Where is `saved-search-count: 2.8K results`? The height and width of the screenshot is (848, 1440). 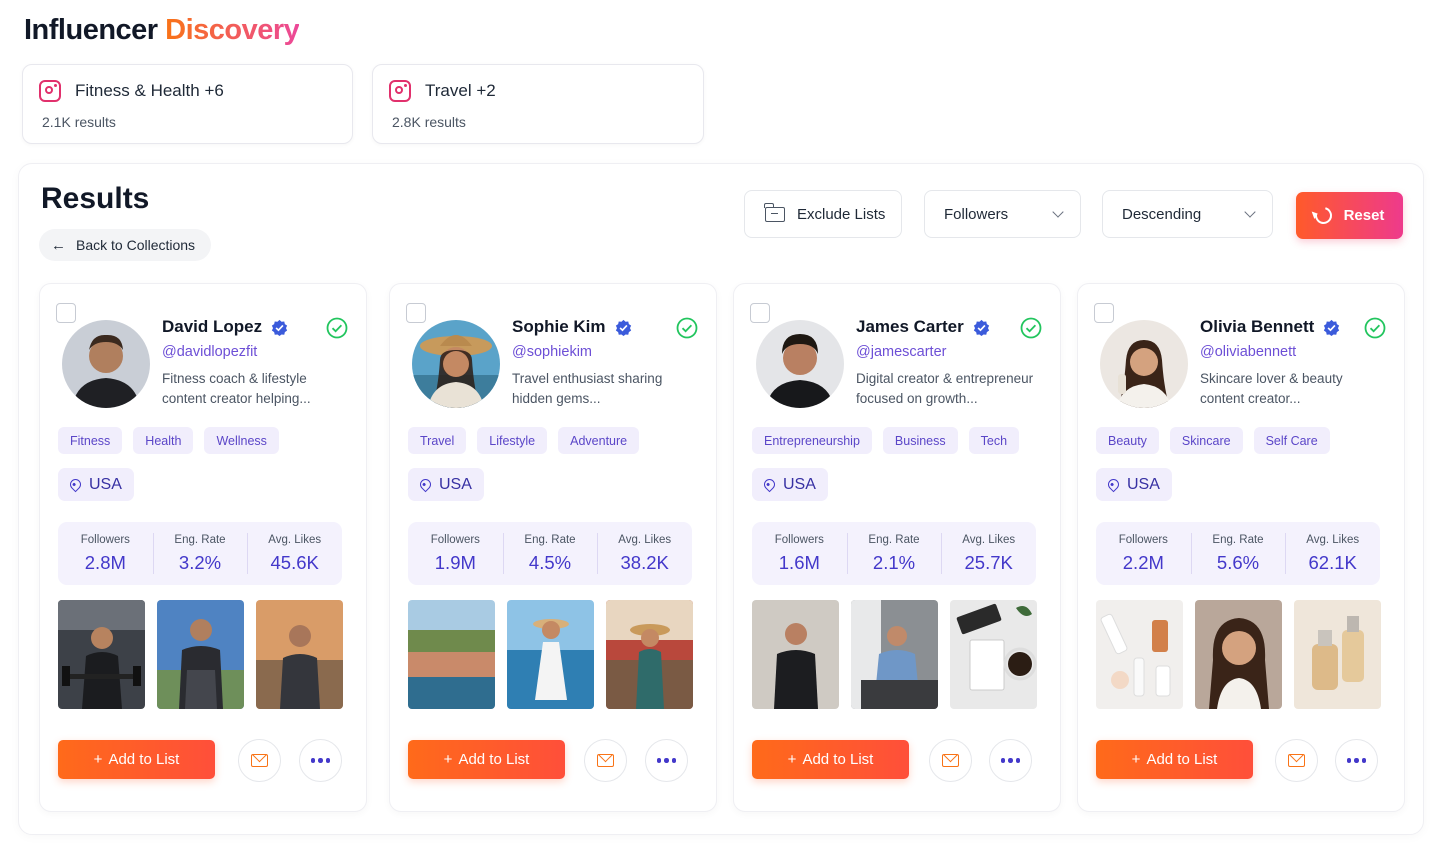
saved-search-count: 2.8K results is located at coordinates (429, 122).